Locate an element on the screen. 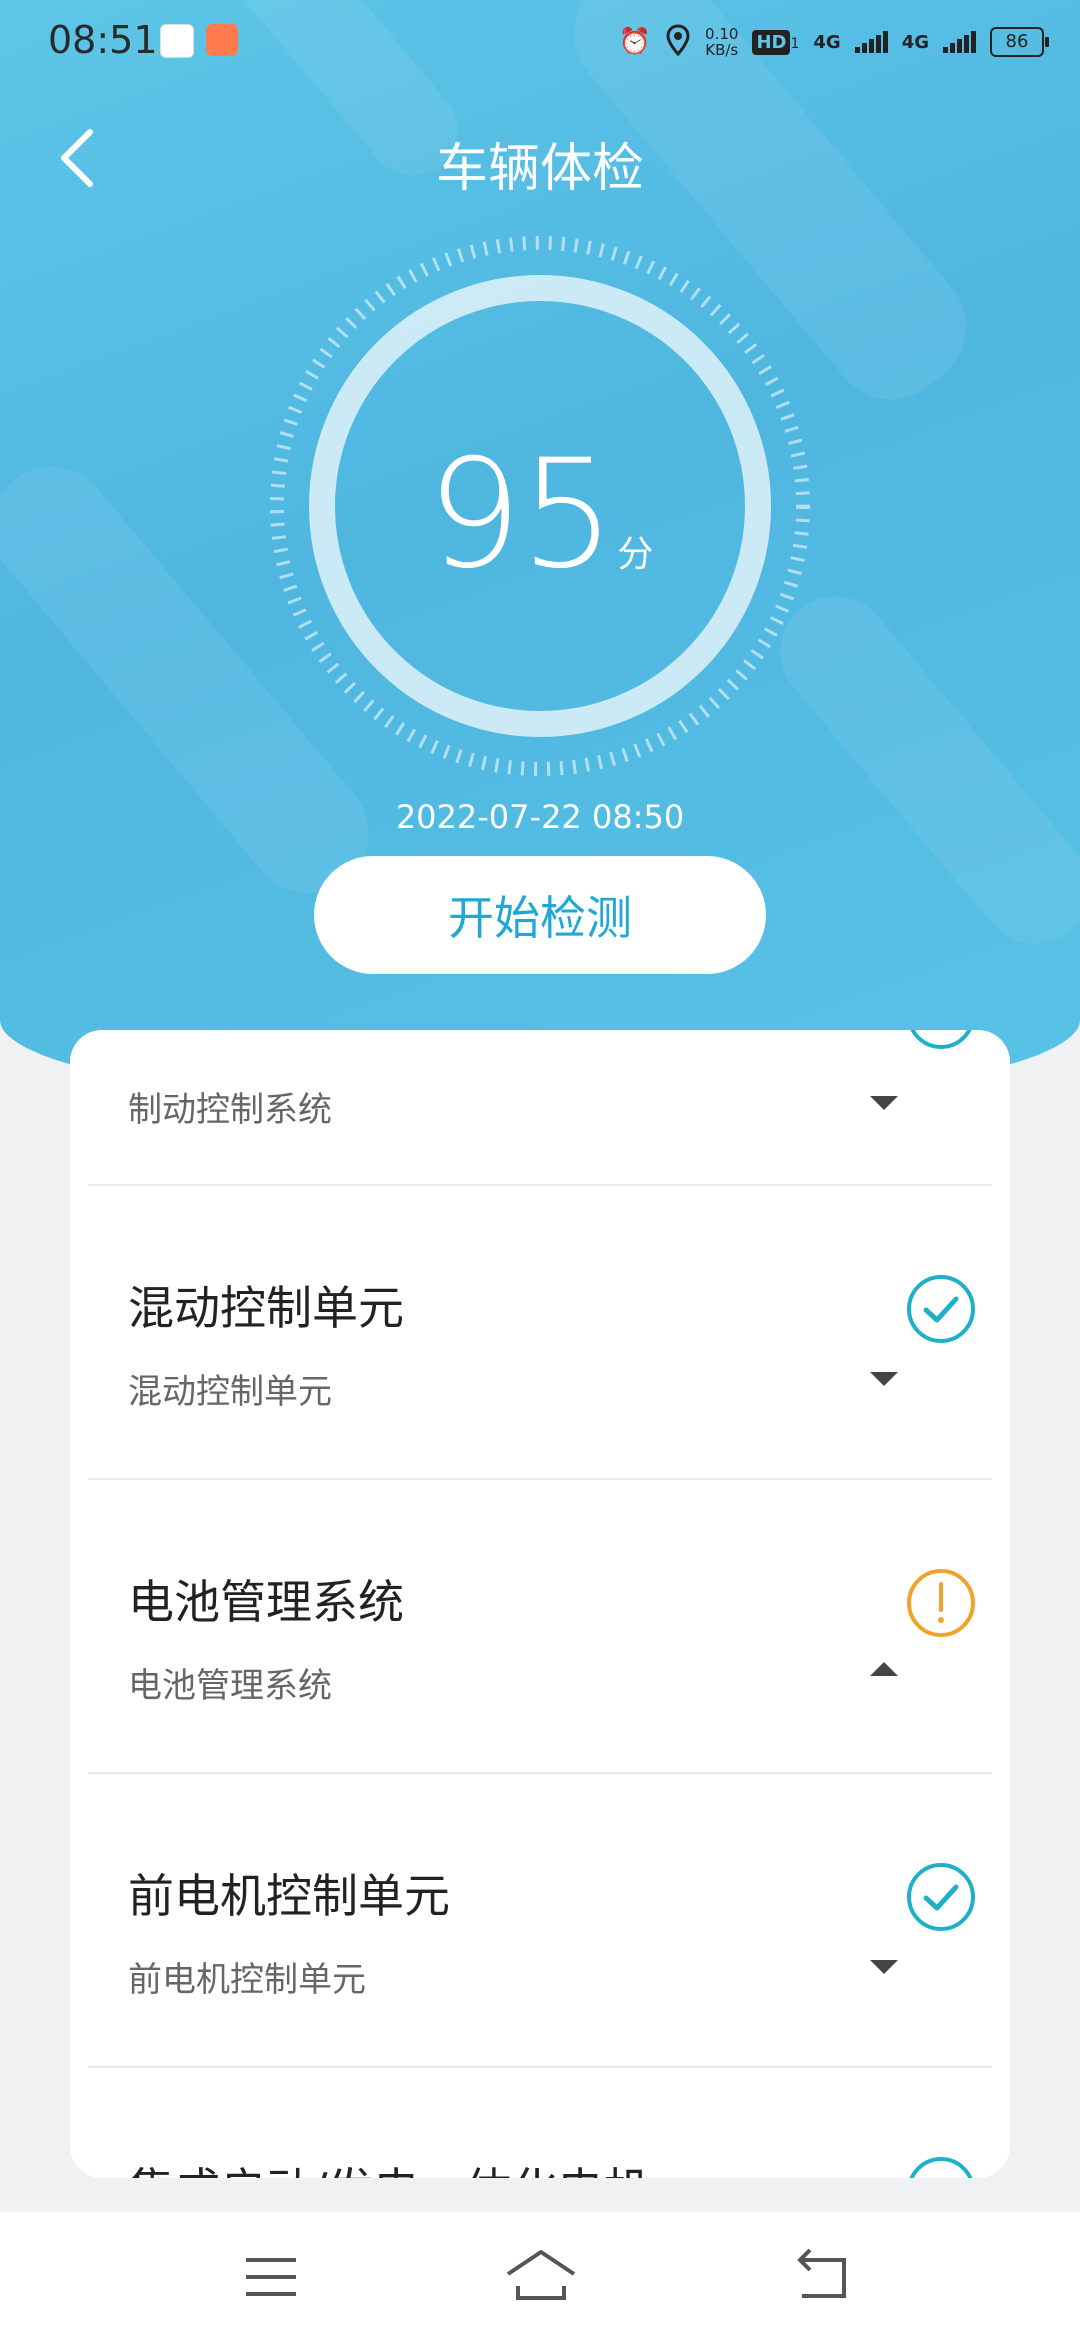  network-speed: 0.10 KB/s is located at coordinates (722, 42).